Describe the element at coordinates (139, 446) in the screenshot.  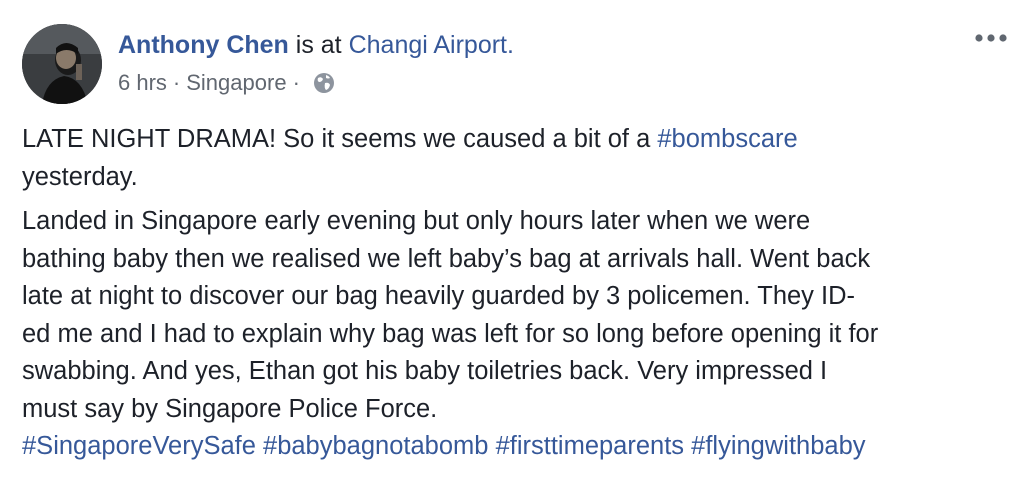
I see `hashtag-link: #SingaporeVerySafe` at that location.